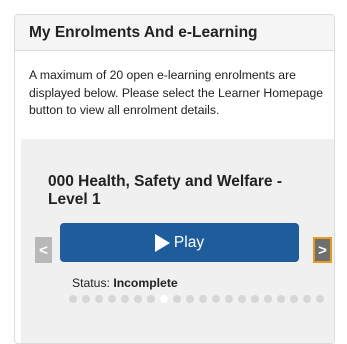  I want to click on carousel-next-button: >, so click(322, 250).